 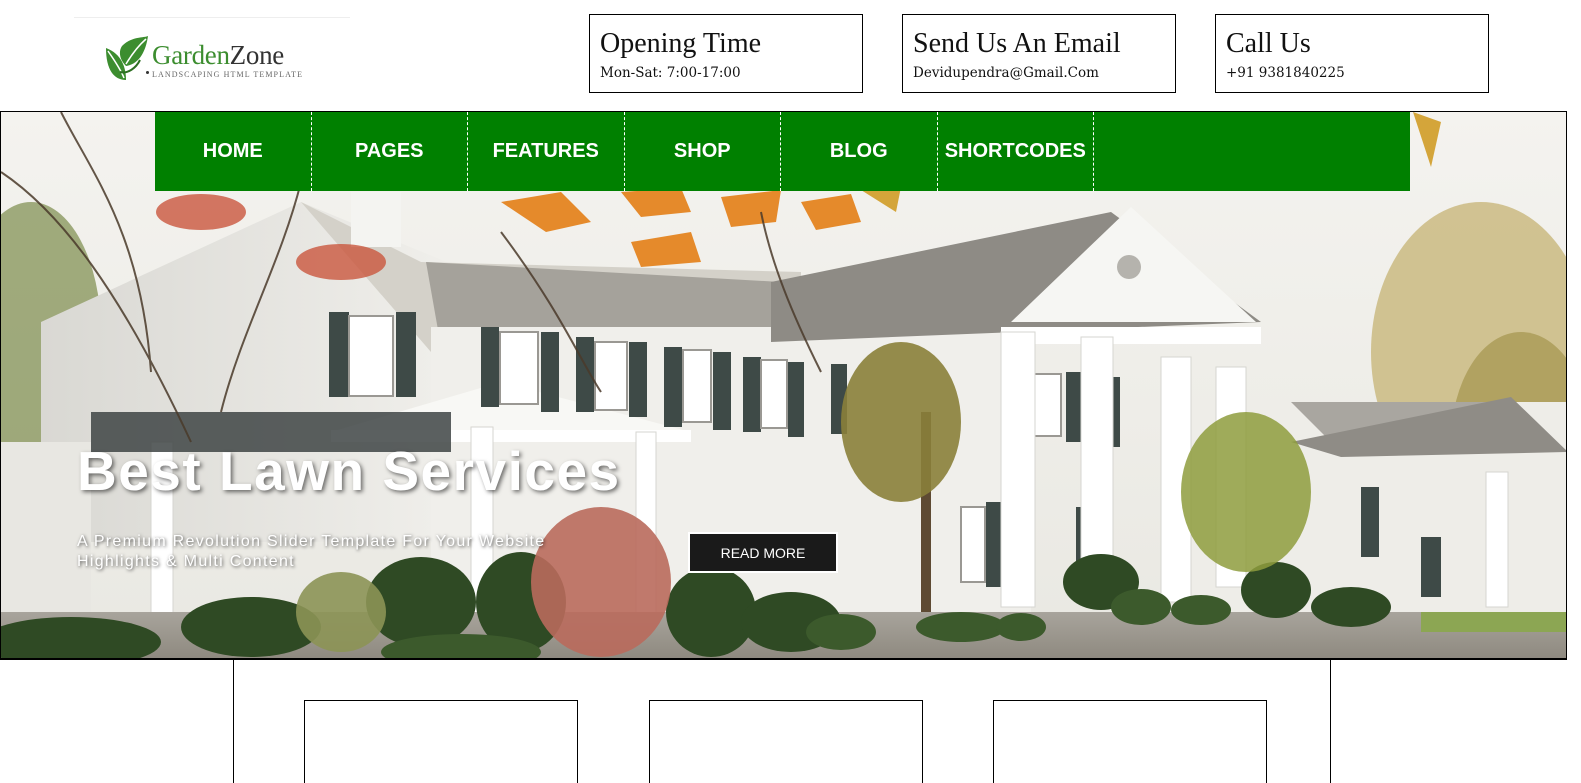 What do you see at coordinates (127, 58) in the screenshot?
I see `leaf-icon` at bounding box center [127, 58].